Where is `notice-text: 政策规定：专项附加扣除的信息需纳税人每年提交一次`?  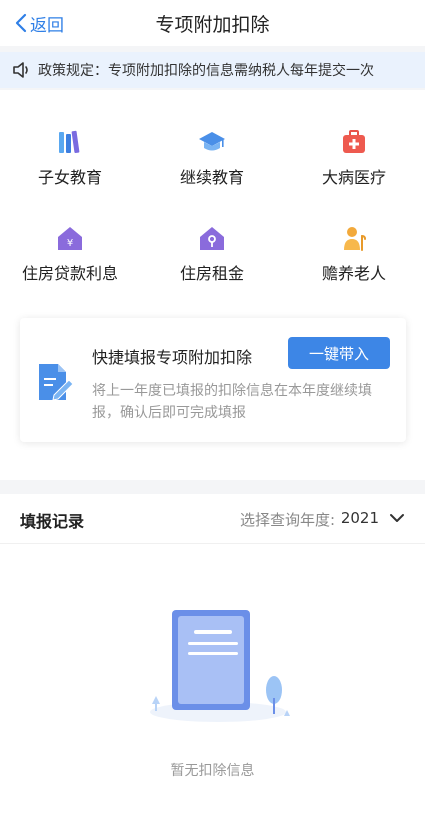 notice-text: 政策规定：专项附加扣除的信息需纳税人每年提交一次 is located at coordinates (206, 71).